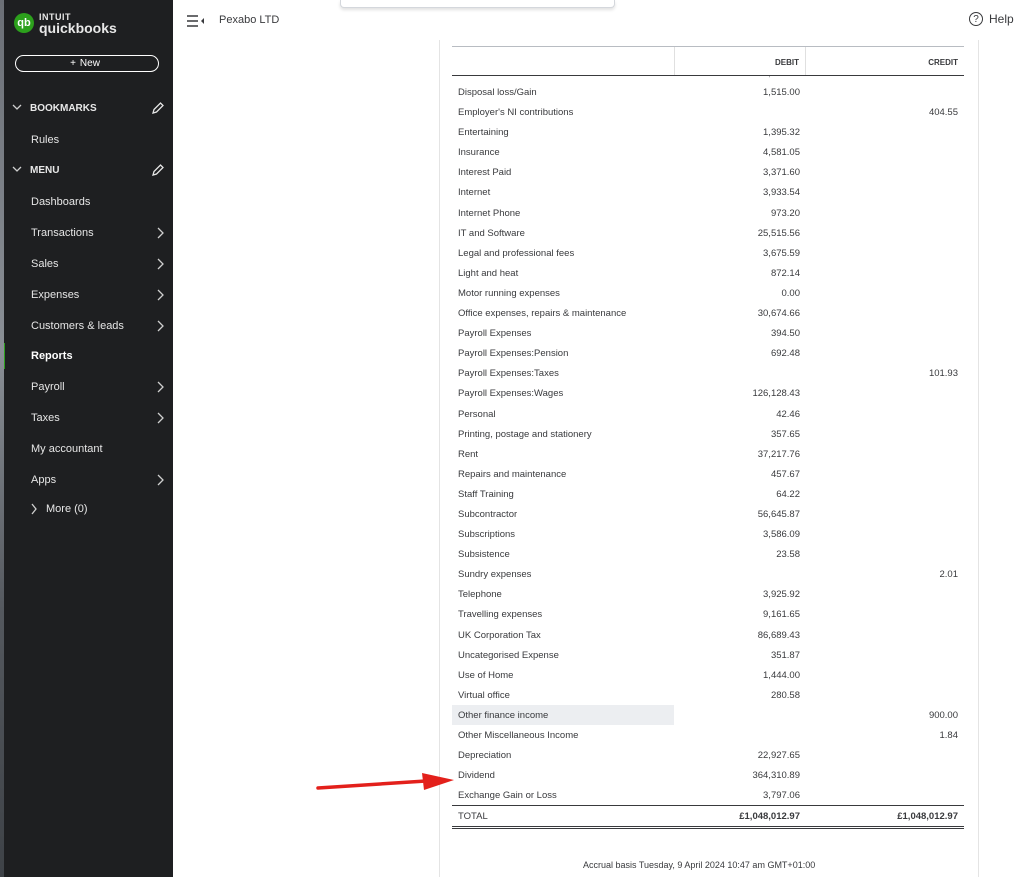  What do you see at coordinates (86, 480) in the screenshot?
I see `sidebar-item-apps: Apps` at bounding box center [86, 480].